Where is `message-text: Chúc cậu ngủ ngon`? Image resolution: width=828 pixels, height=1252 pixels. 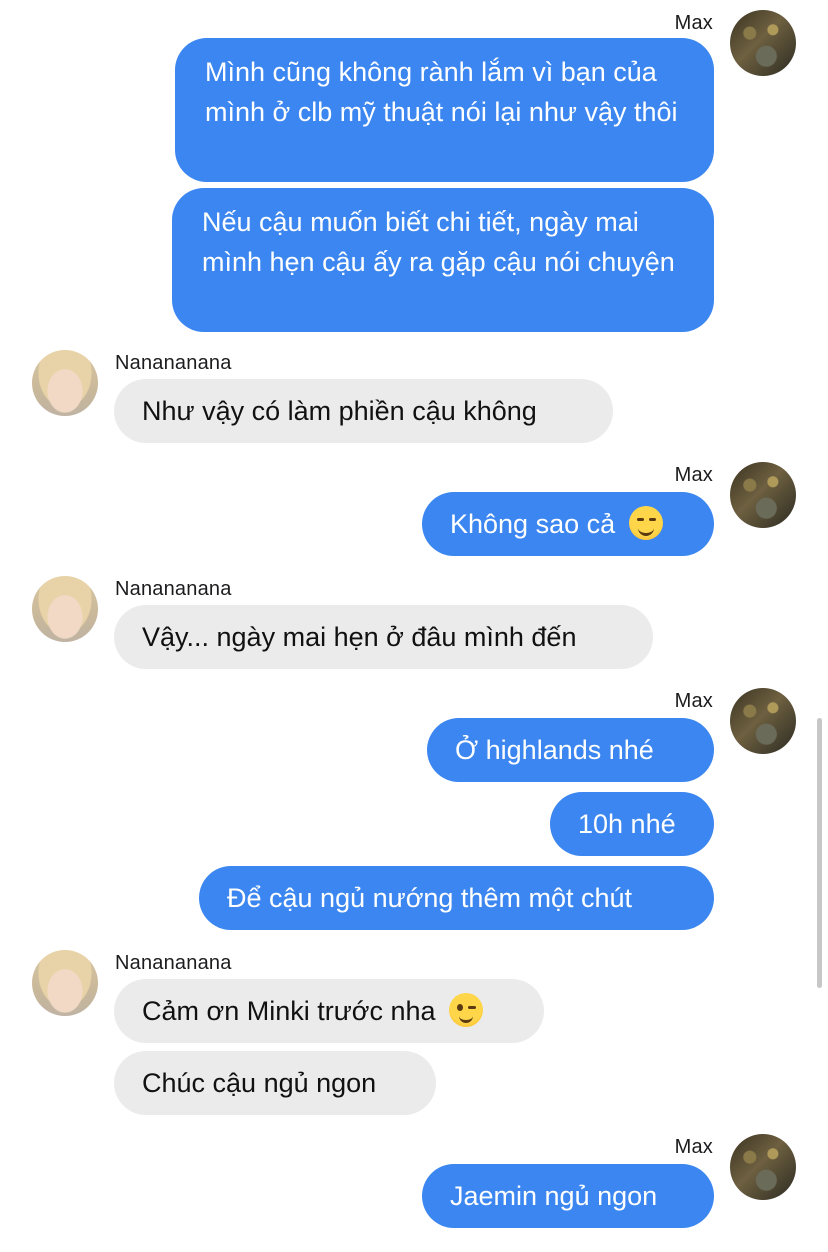
message-text: Chúc cậu ngủ ngon is located at coordinates (259, 1083).